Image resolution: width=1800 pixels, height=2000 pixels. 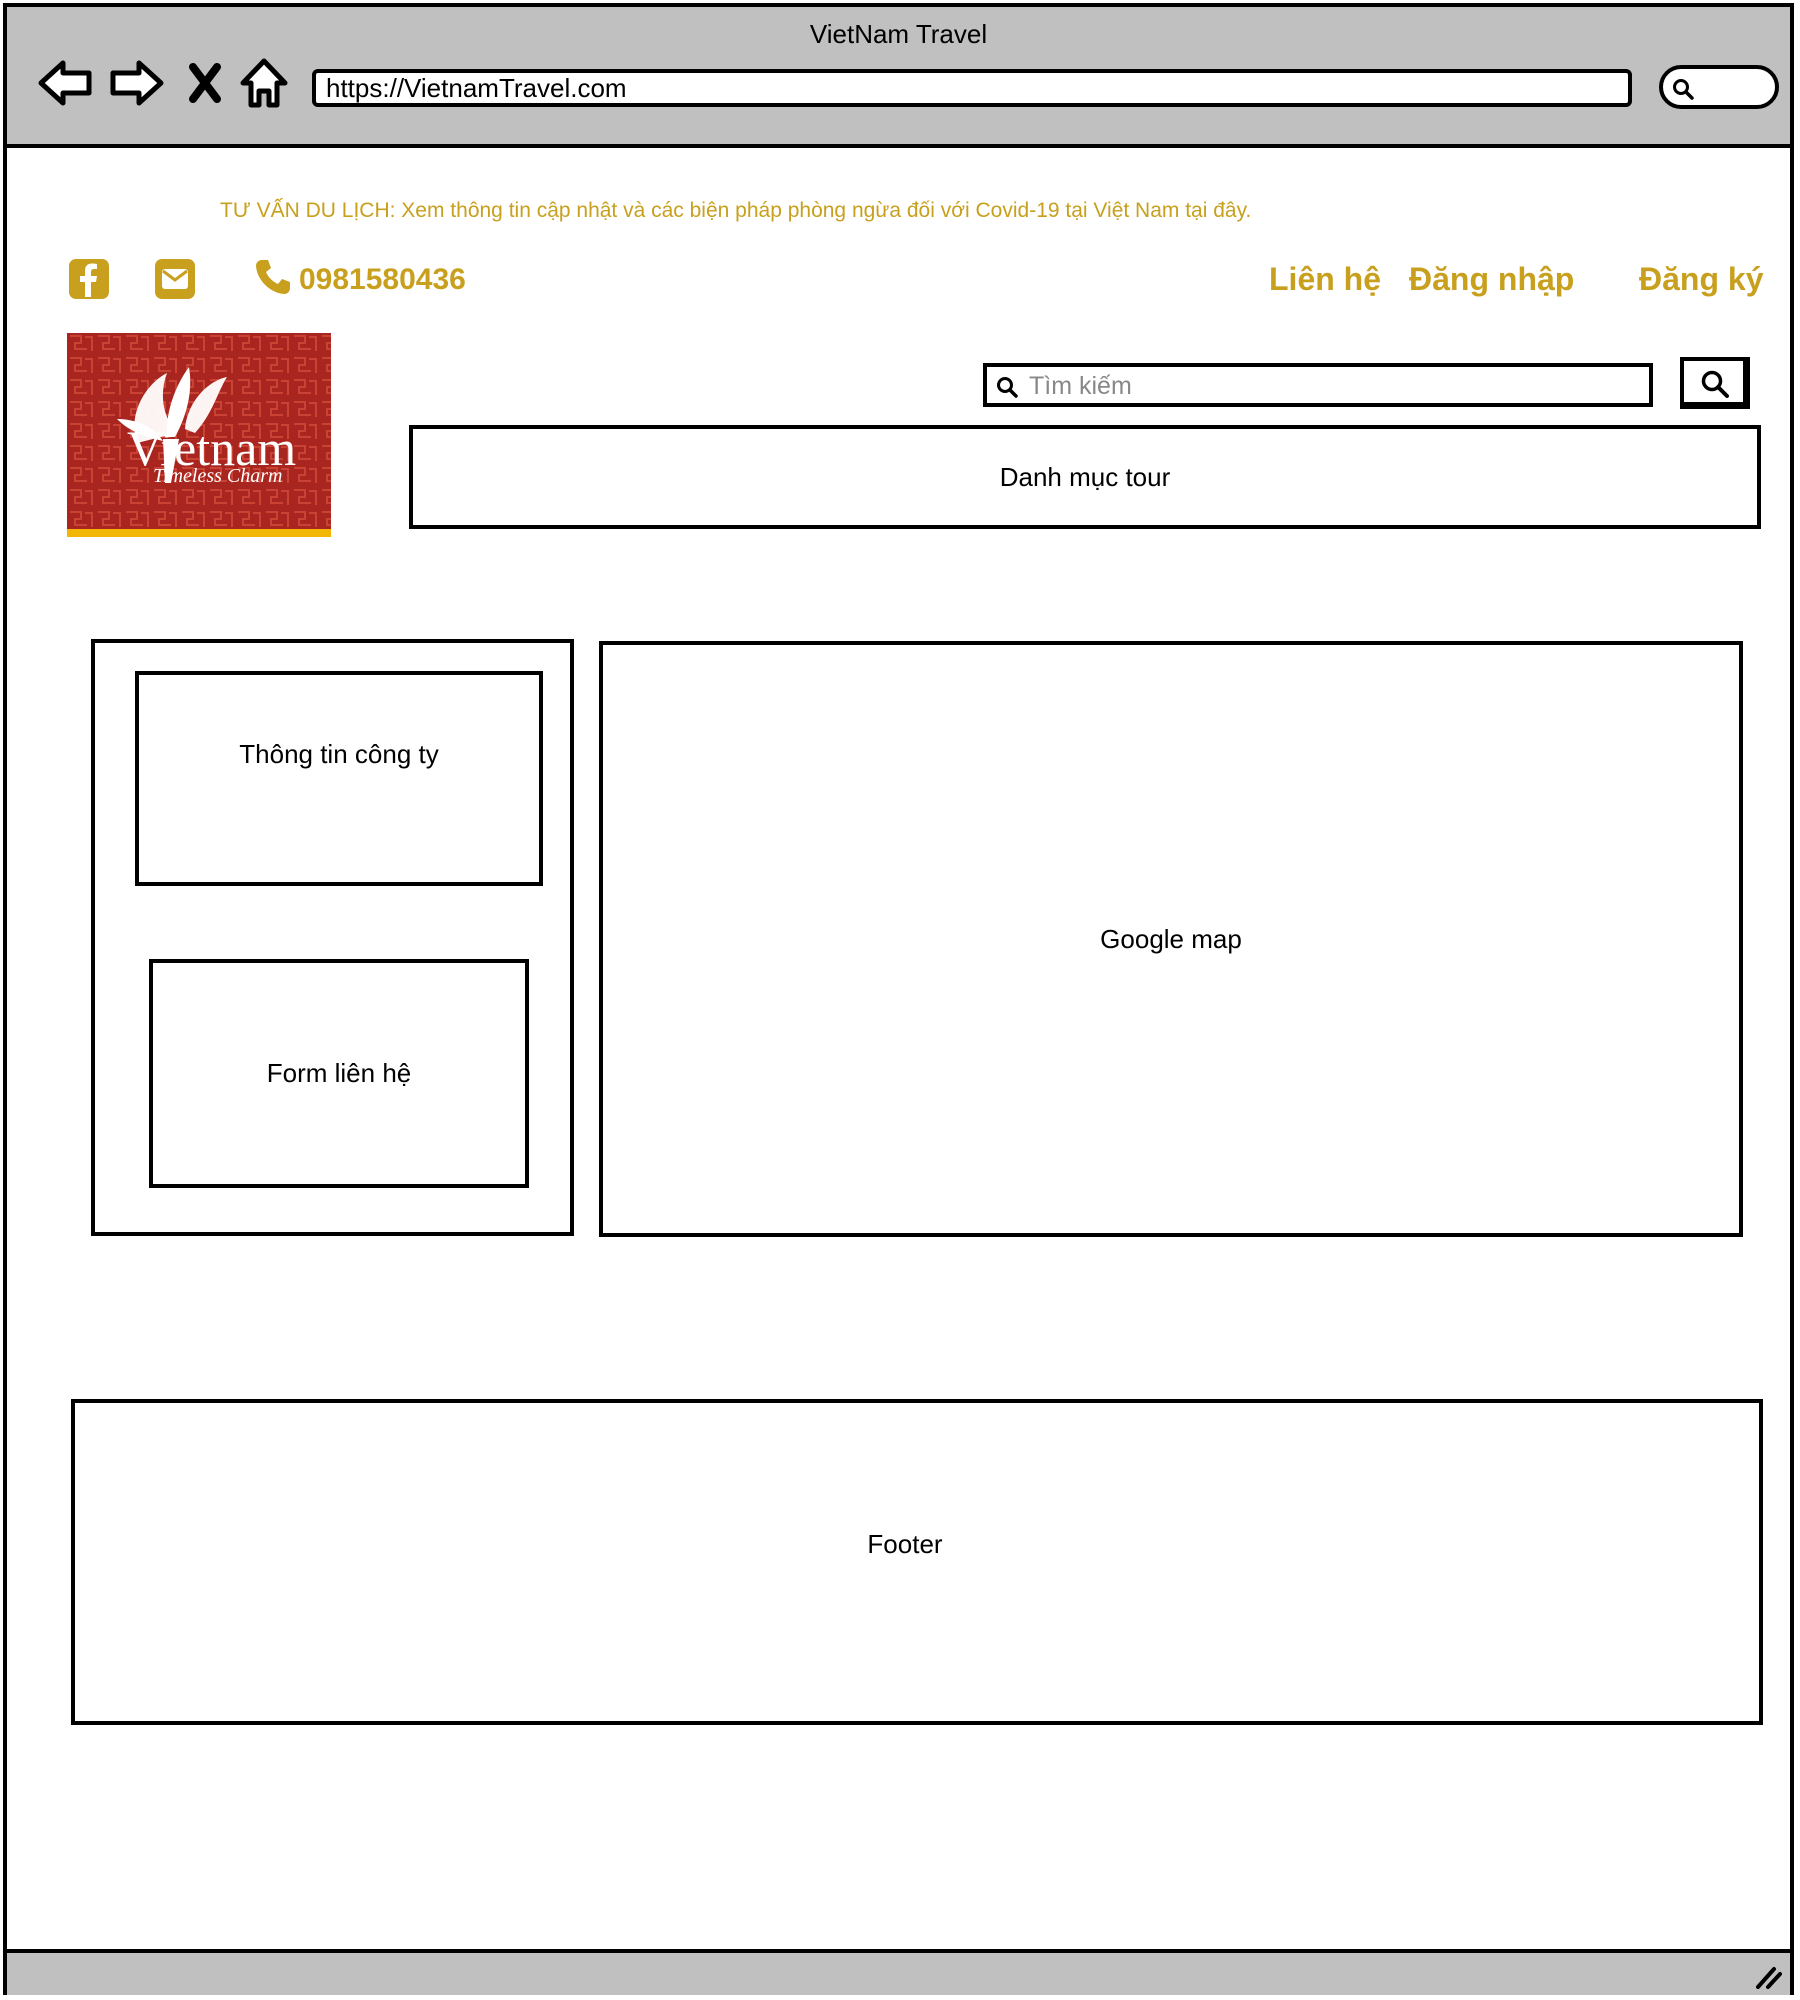 What do you see at coordinates (218, 476) in the screenshot?
I see `logo-tagline: Timeless Charm` at bounding box center [218, 476].